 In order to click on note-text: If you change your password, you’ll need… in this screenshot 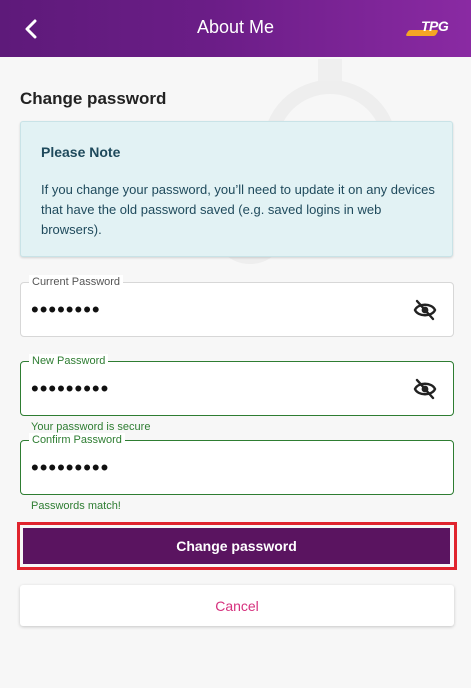, I will do `click(238, 209)`.